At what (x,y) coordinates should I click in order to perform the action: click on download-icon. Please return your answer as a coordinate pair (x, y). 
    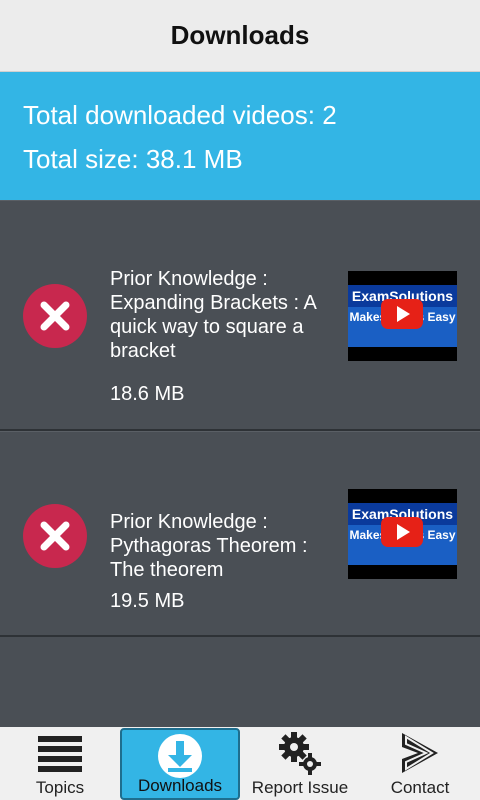
    Looking at the image, I should click on (180, 756).